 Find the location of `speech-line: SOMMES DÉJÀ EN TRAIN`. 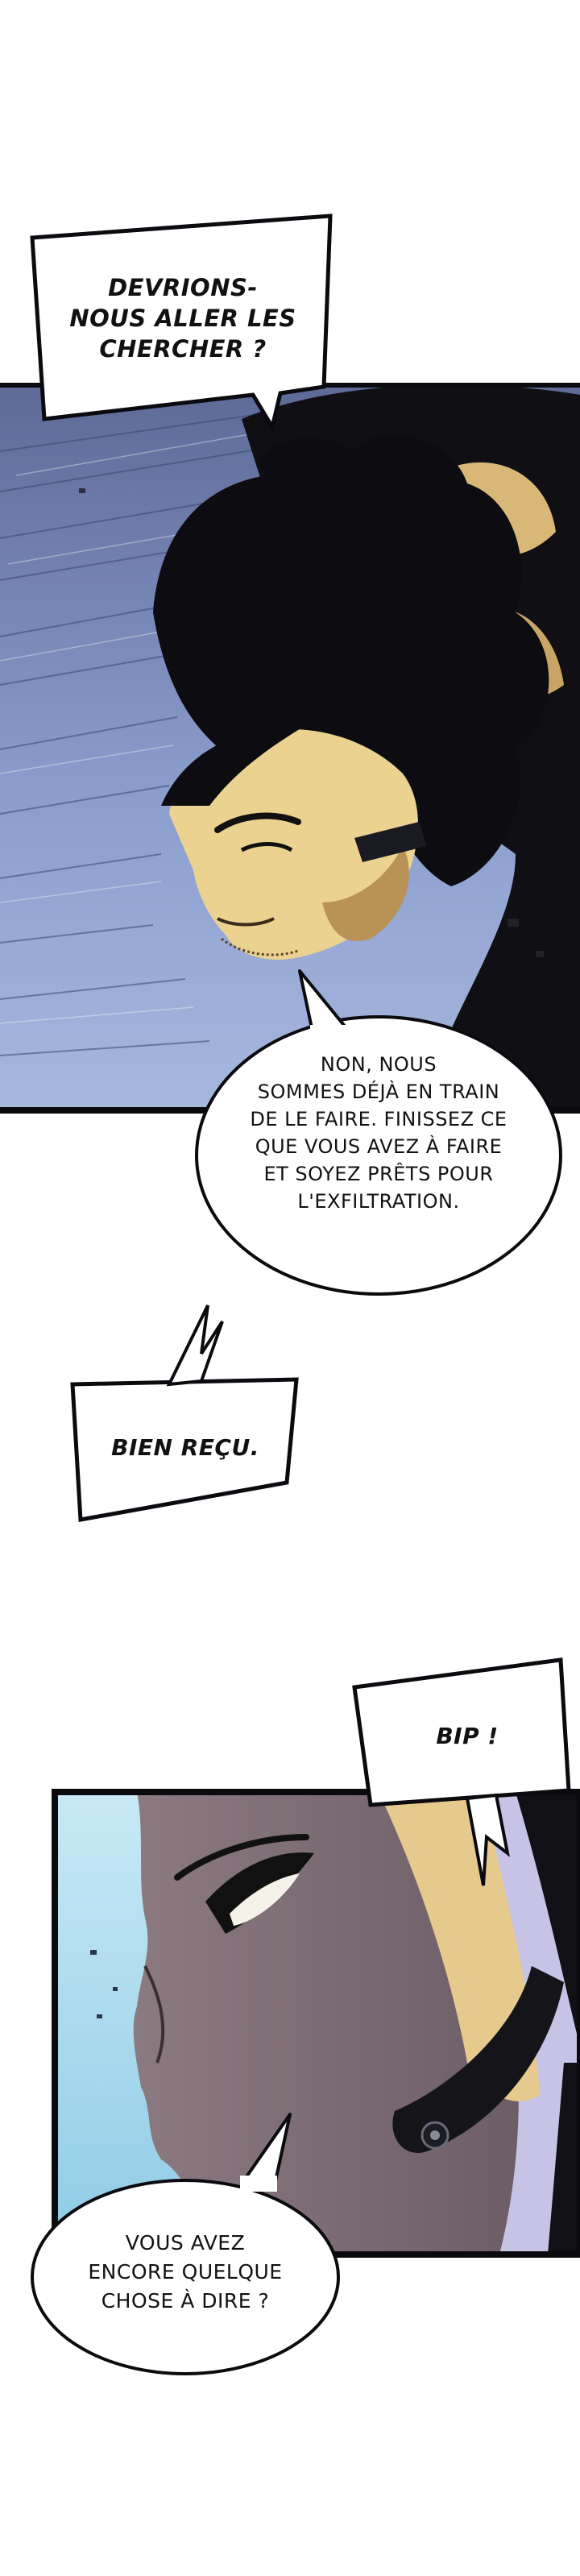

speech-line: SOMMES DÉJÀ EN TRAIN is located at coordinates (379, 1092).